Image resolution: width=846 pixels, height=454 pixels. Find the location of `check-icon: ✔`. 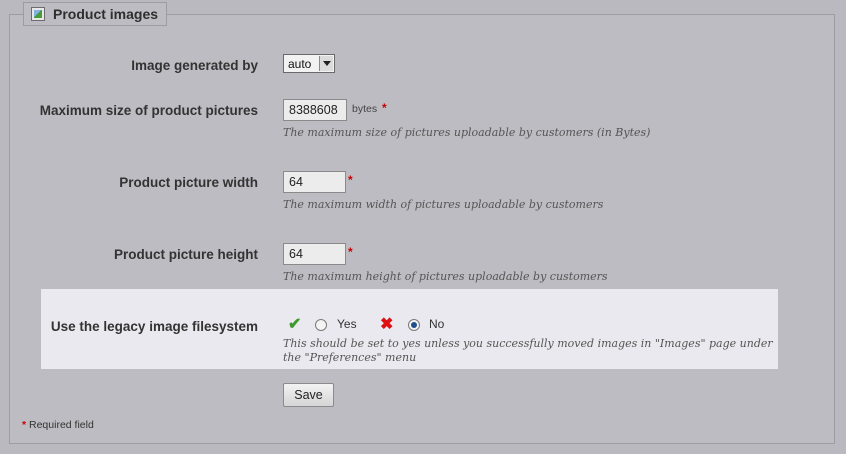

check-icon: ✔ is located at coordinates (295, 324).